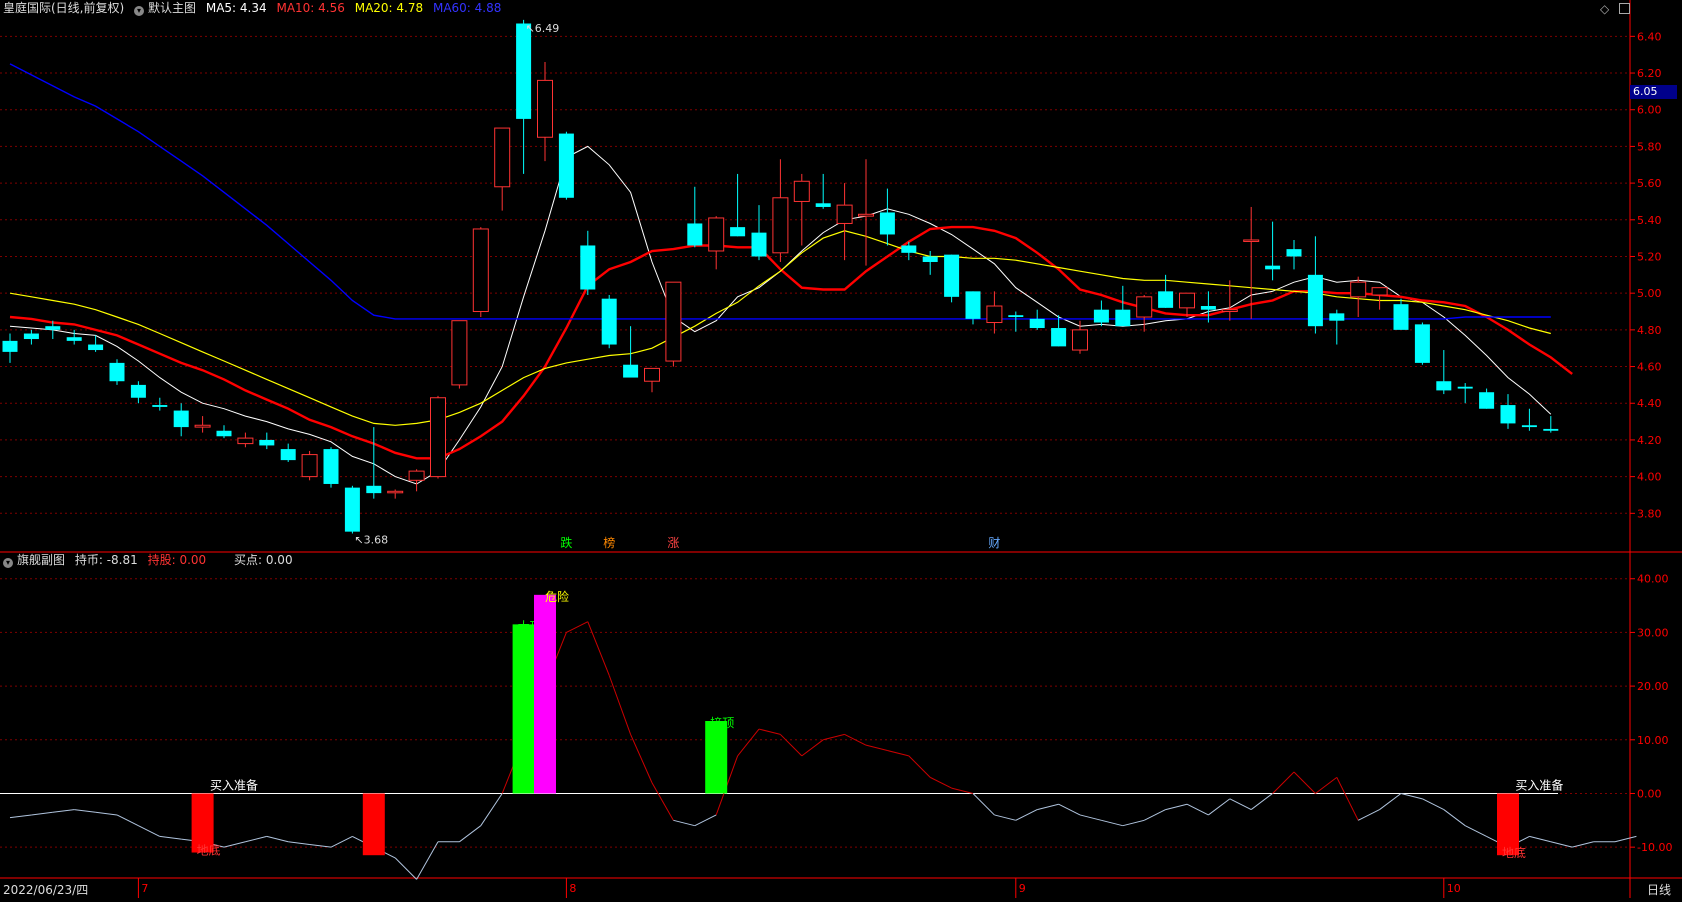 The height and width of the screenshot is (902, 1682). What do you see at coordinates (172, 8) in the screenshot?
I see `main-chart-label: 默认主图` at bounding box center [172, 8].